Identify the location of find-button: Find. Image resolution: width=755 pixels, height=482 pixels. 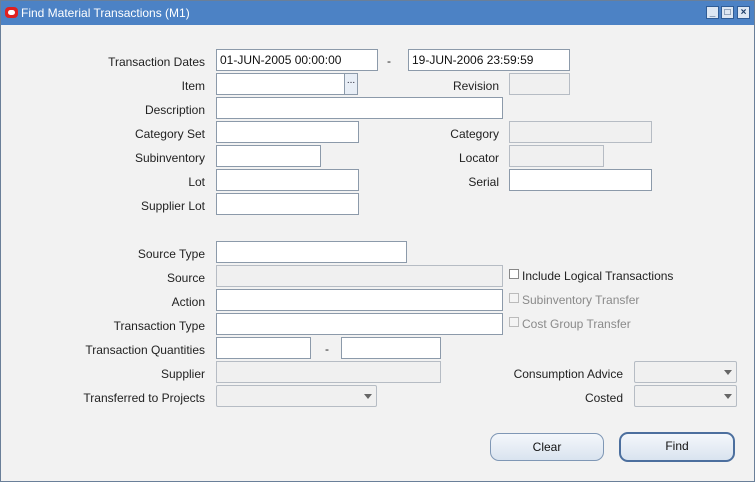
(677, 447).